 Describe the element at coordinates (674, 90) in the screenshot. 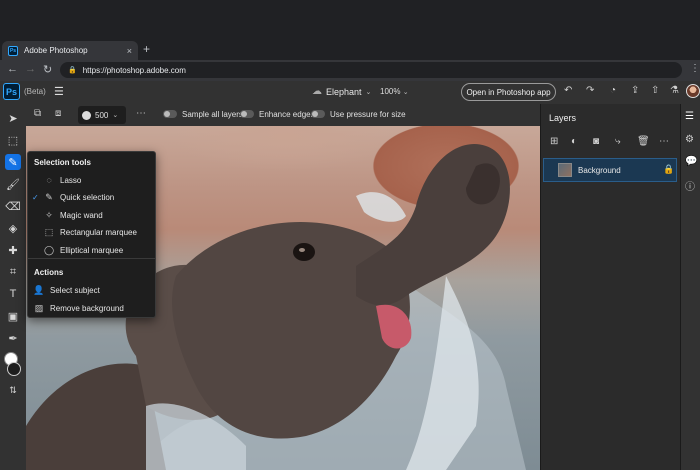

I see `labs-icon: ⚗` at that location.